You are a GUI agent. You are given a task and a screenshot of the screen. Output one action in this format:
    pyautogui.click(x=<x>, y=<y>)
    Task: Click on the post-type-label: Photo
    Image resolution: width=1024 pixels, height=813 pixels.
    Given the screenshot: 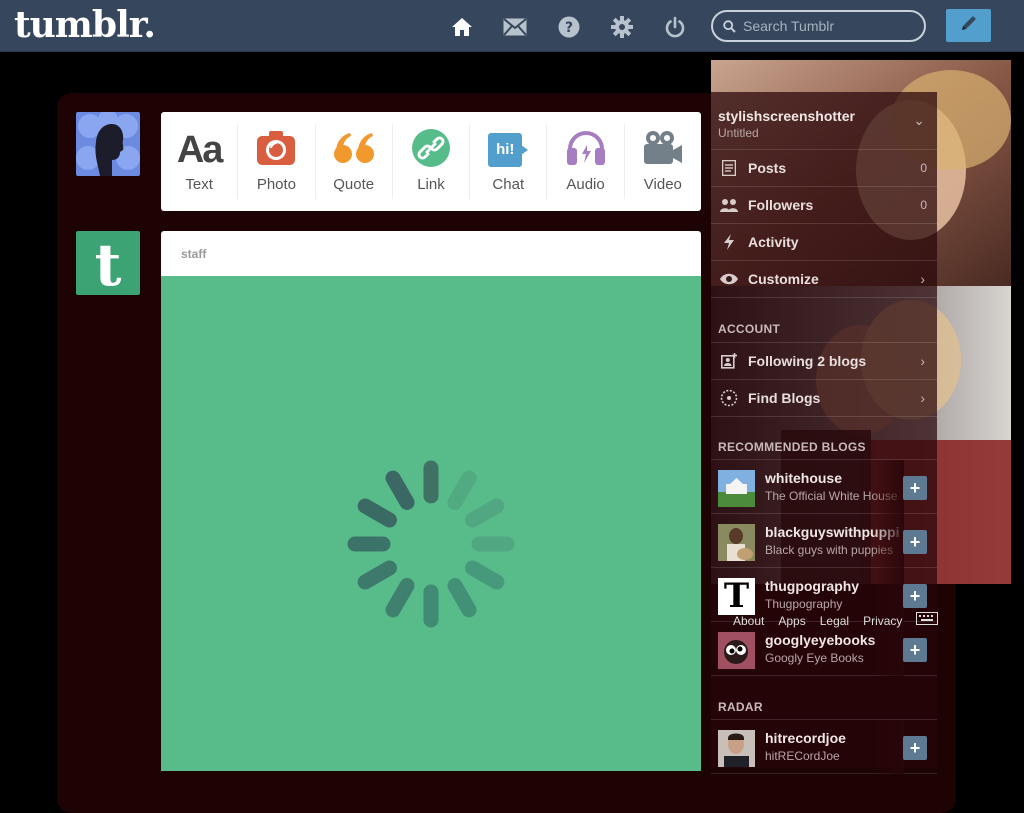 What is the action you would take?
    pyautogui.click(x=276, y=184)
    